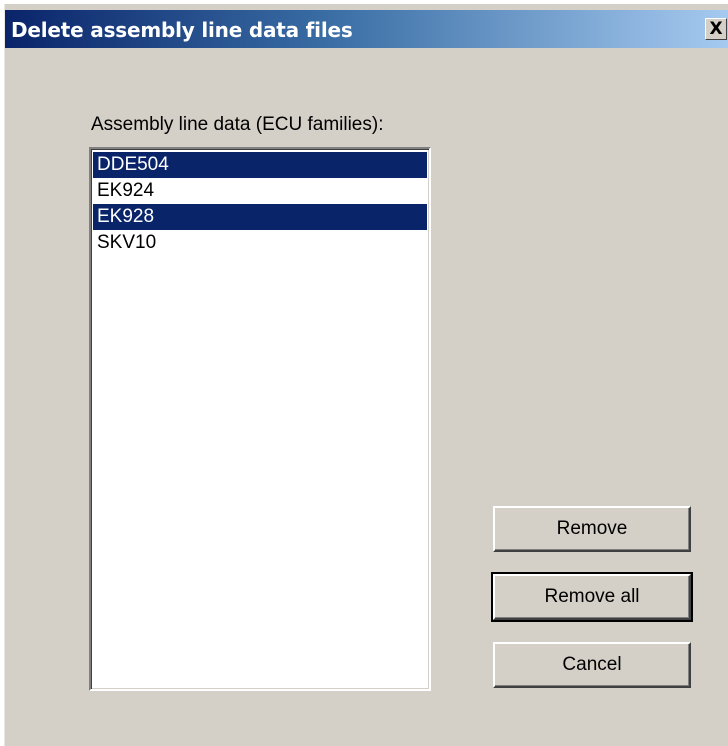  What do you see at coordinates (237, 124) in the screenshot?
I see `list-caption: Assembly line data (ECU families):` at bounding box center [237, 124].